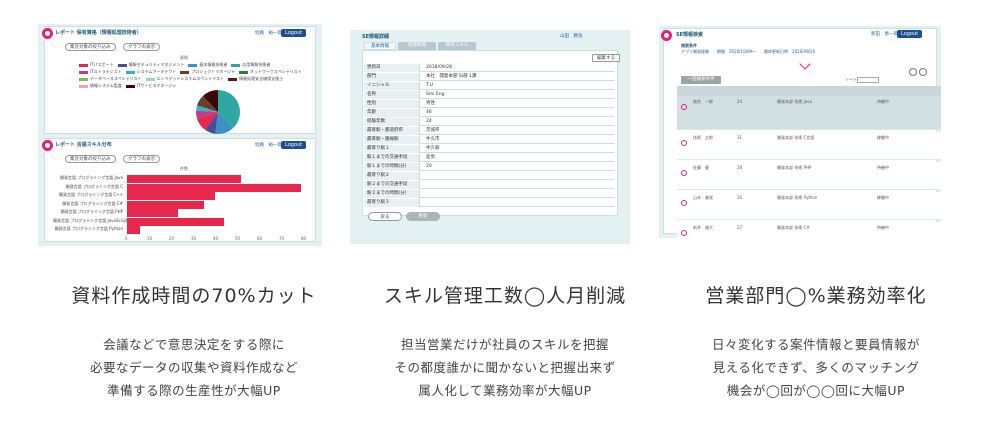 This screenshot has height=432, width=1000. I want to click on description-line: 会議などで意思決定をする際に, so click(194, 344).